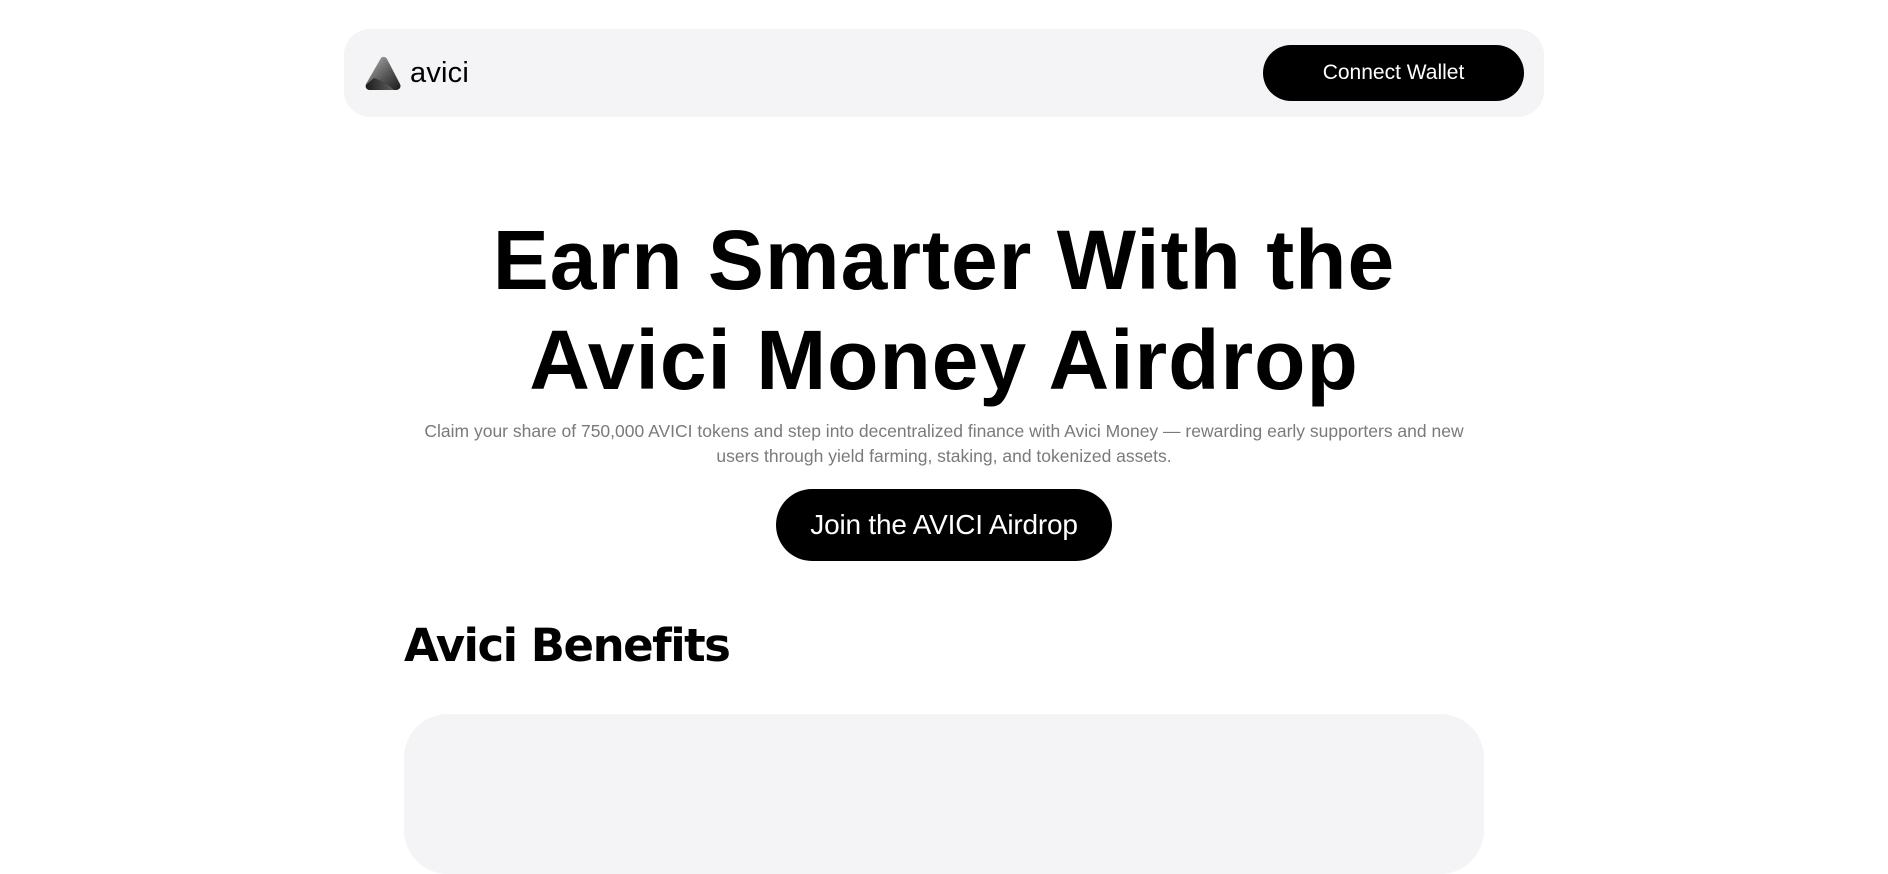  Describe the element at coordinates (944, 360) in the screenshot. I see `hero-title-line-2: Avici Money Airdrop` at that location.